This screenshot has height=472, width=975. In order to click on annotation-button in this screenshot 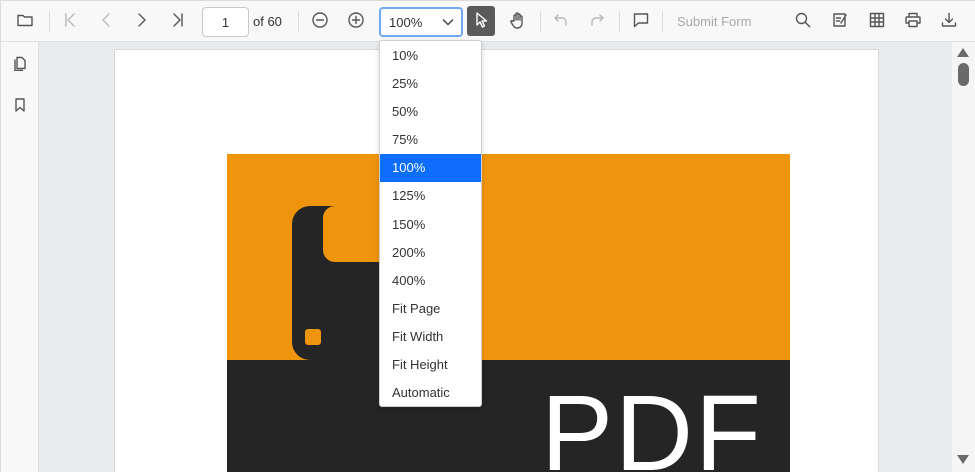, I will do `click(840, 21)`.